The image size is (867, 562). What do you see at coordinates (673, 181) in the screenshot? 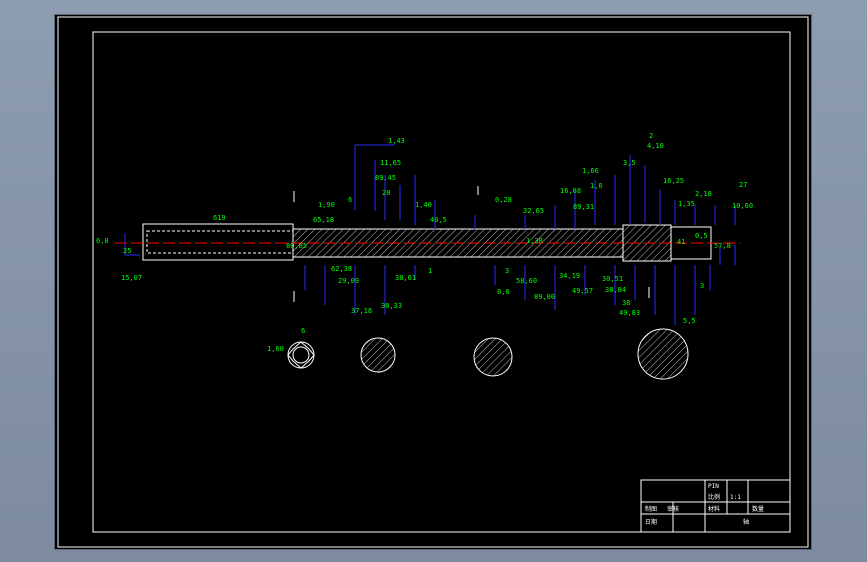
I see `dim-label: 16,25` at bounding box center [673, 181].